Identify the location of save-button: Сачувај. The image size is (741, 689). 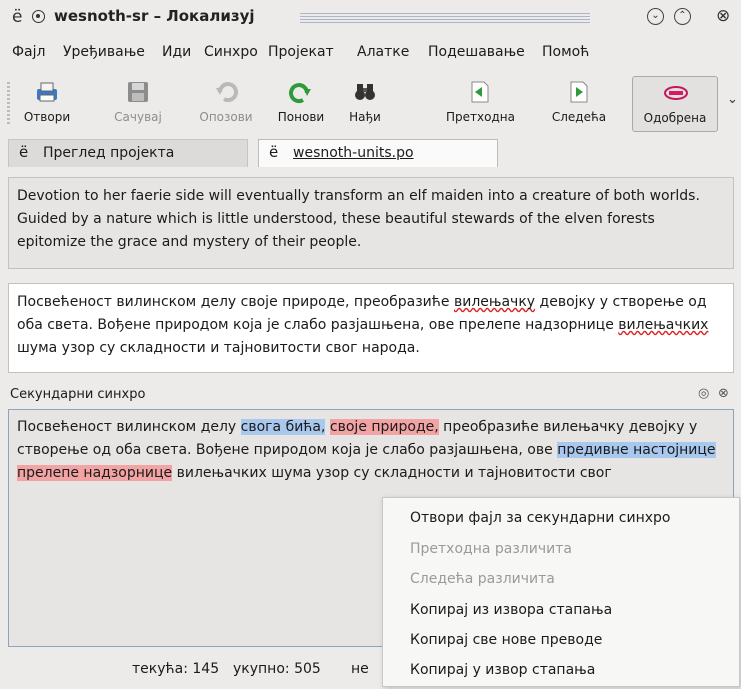
(138, 104).